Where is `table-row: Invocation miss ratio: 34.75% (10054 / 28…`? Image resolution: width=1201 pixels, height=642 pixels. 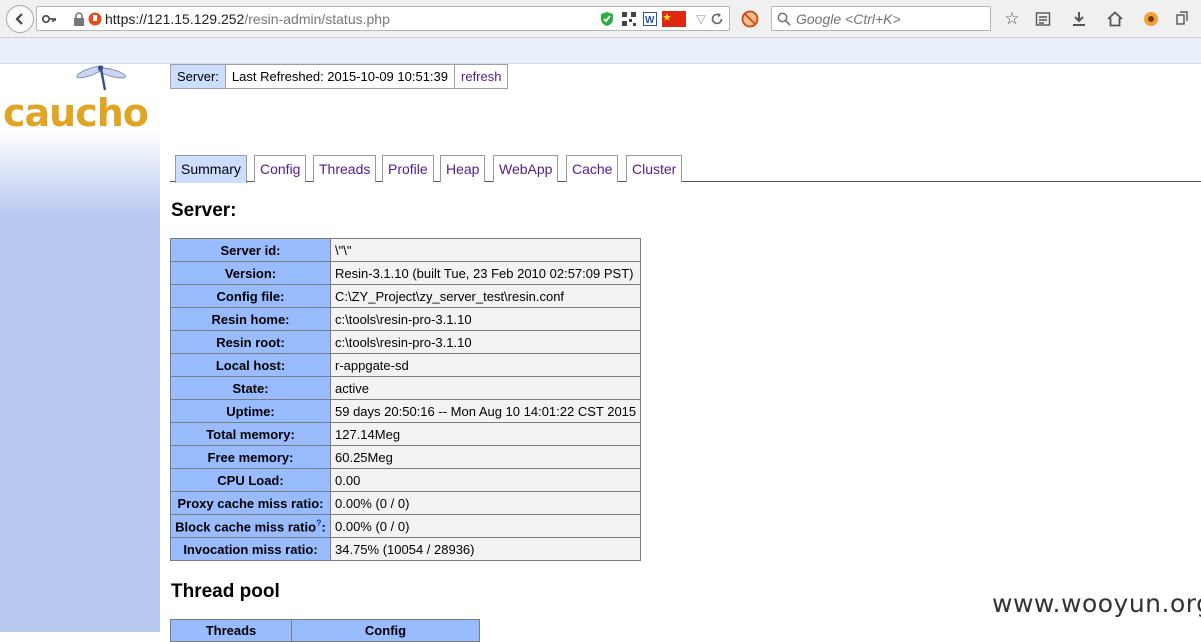
table-row: Invocation miss ratio: 34.75% (10054 / 28… is located at coordinates (406, 549).